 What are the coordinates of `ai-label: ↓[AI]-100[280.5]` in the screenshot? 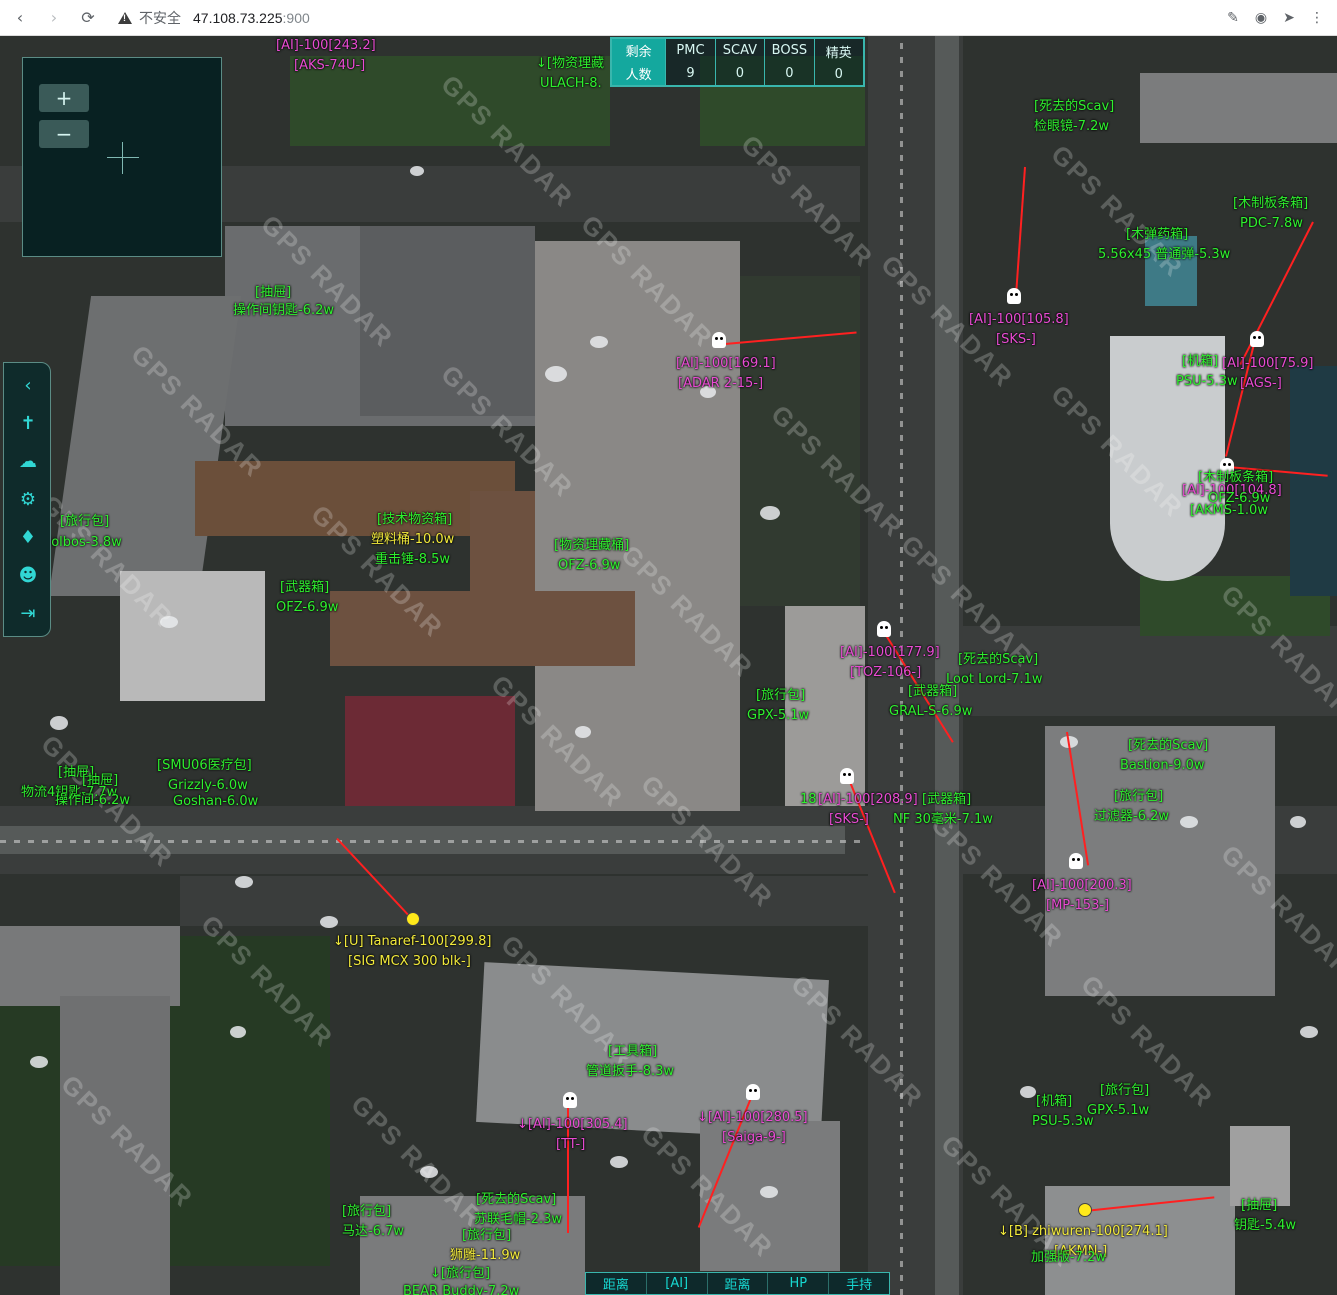 It's located at (752, 1117).